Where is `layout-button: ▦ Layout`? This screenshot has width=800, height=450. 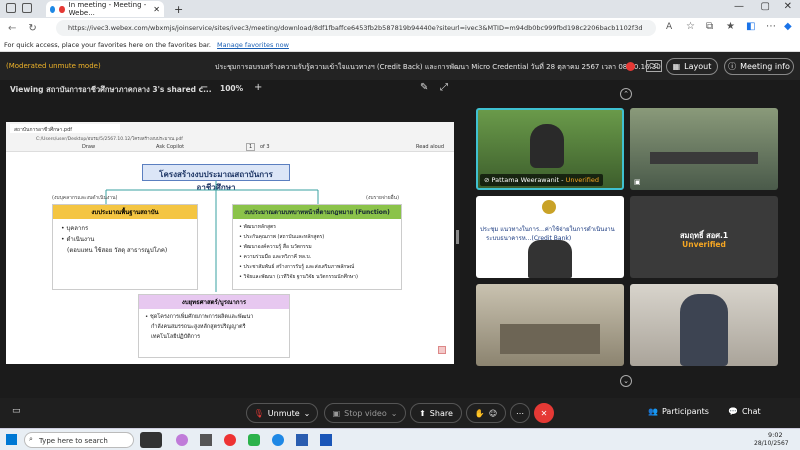
layout-button: ▦ Layout is located at coordinates (692, 66).